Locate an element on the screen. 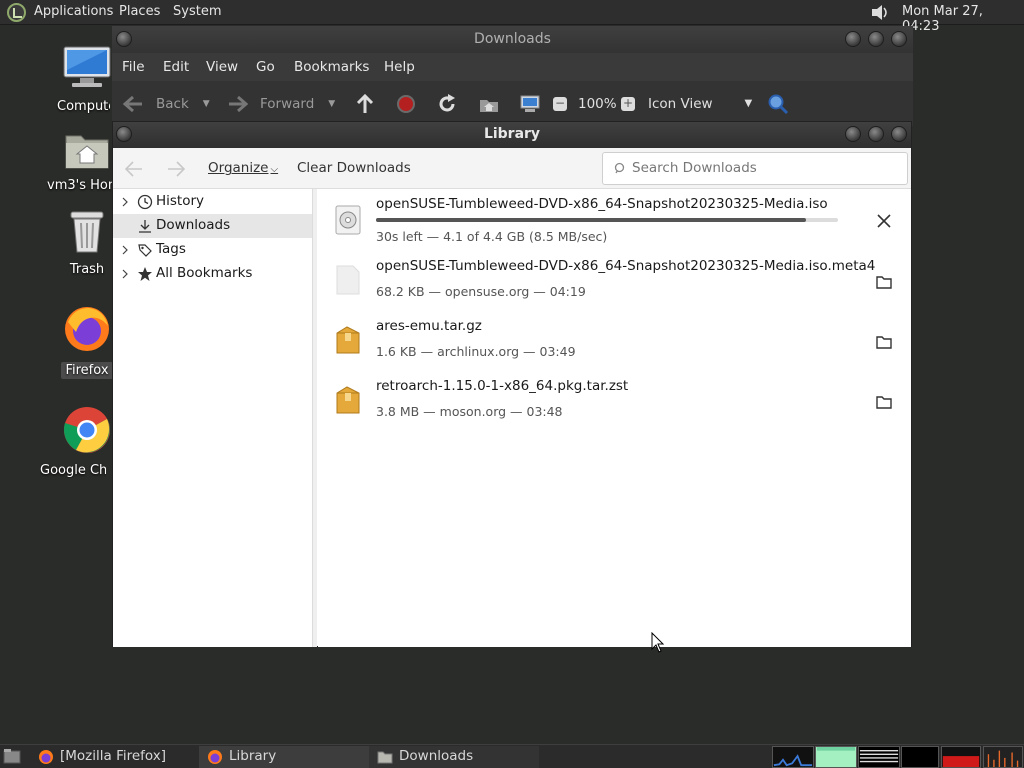  clock: Mon Mar 27, 04:23 is located at coordinates (963, 19).